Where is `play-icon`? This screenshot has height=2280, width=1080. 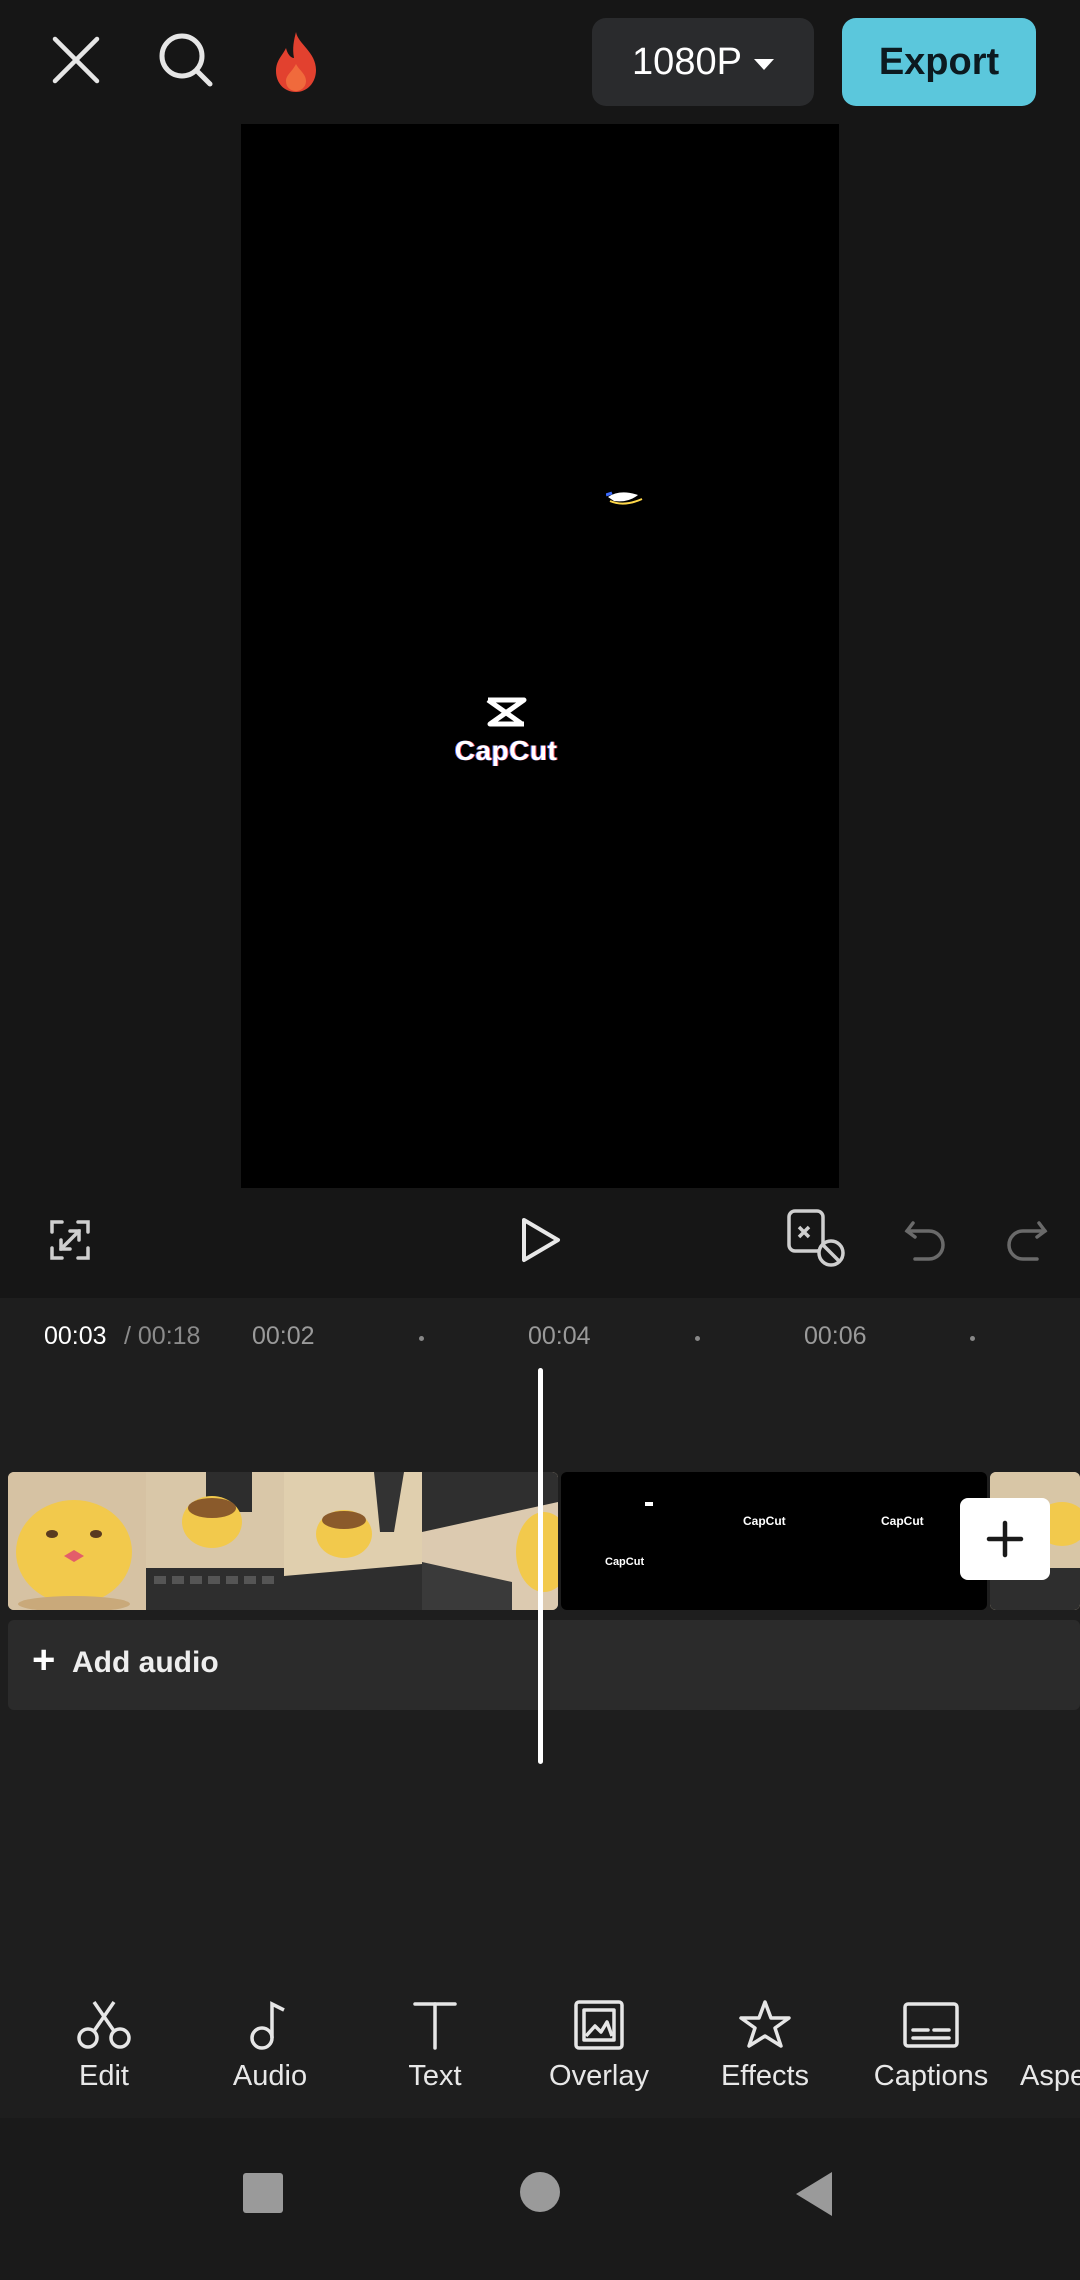 play-icon is located at coordinates (541, 1240).